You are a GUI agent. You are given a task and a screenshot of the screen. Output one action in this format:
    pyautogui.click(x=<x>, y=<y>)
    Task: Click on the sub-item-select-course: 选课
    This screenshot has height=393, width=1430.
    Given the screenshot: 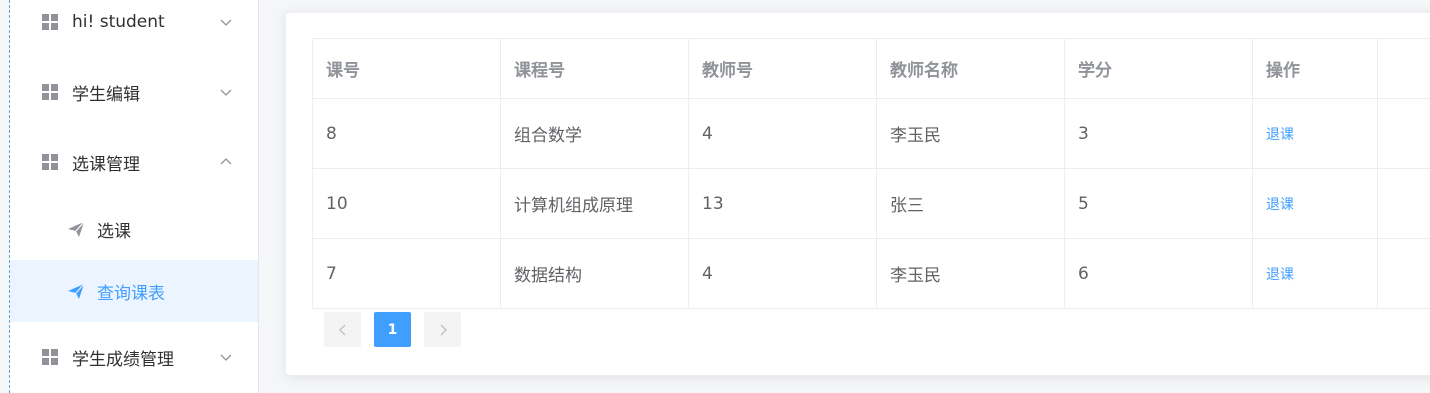 What is the action you would take?
    pyautogui.click(x=134, y=229)
    